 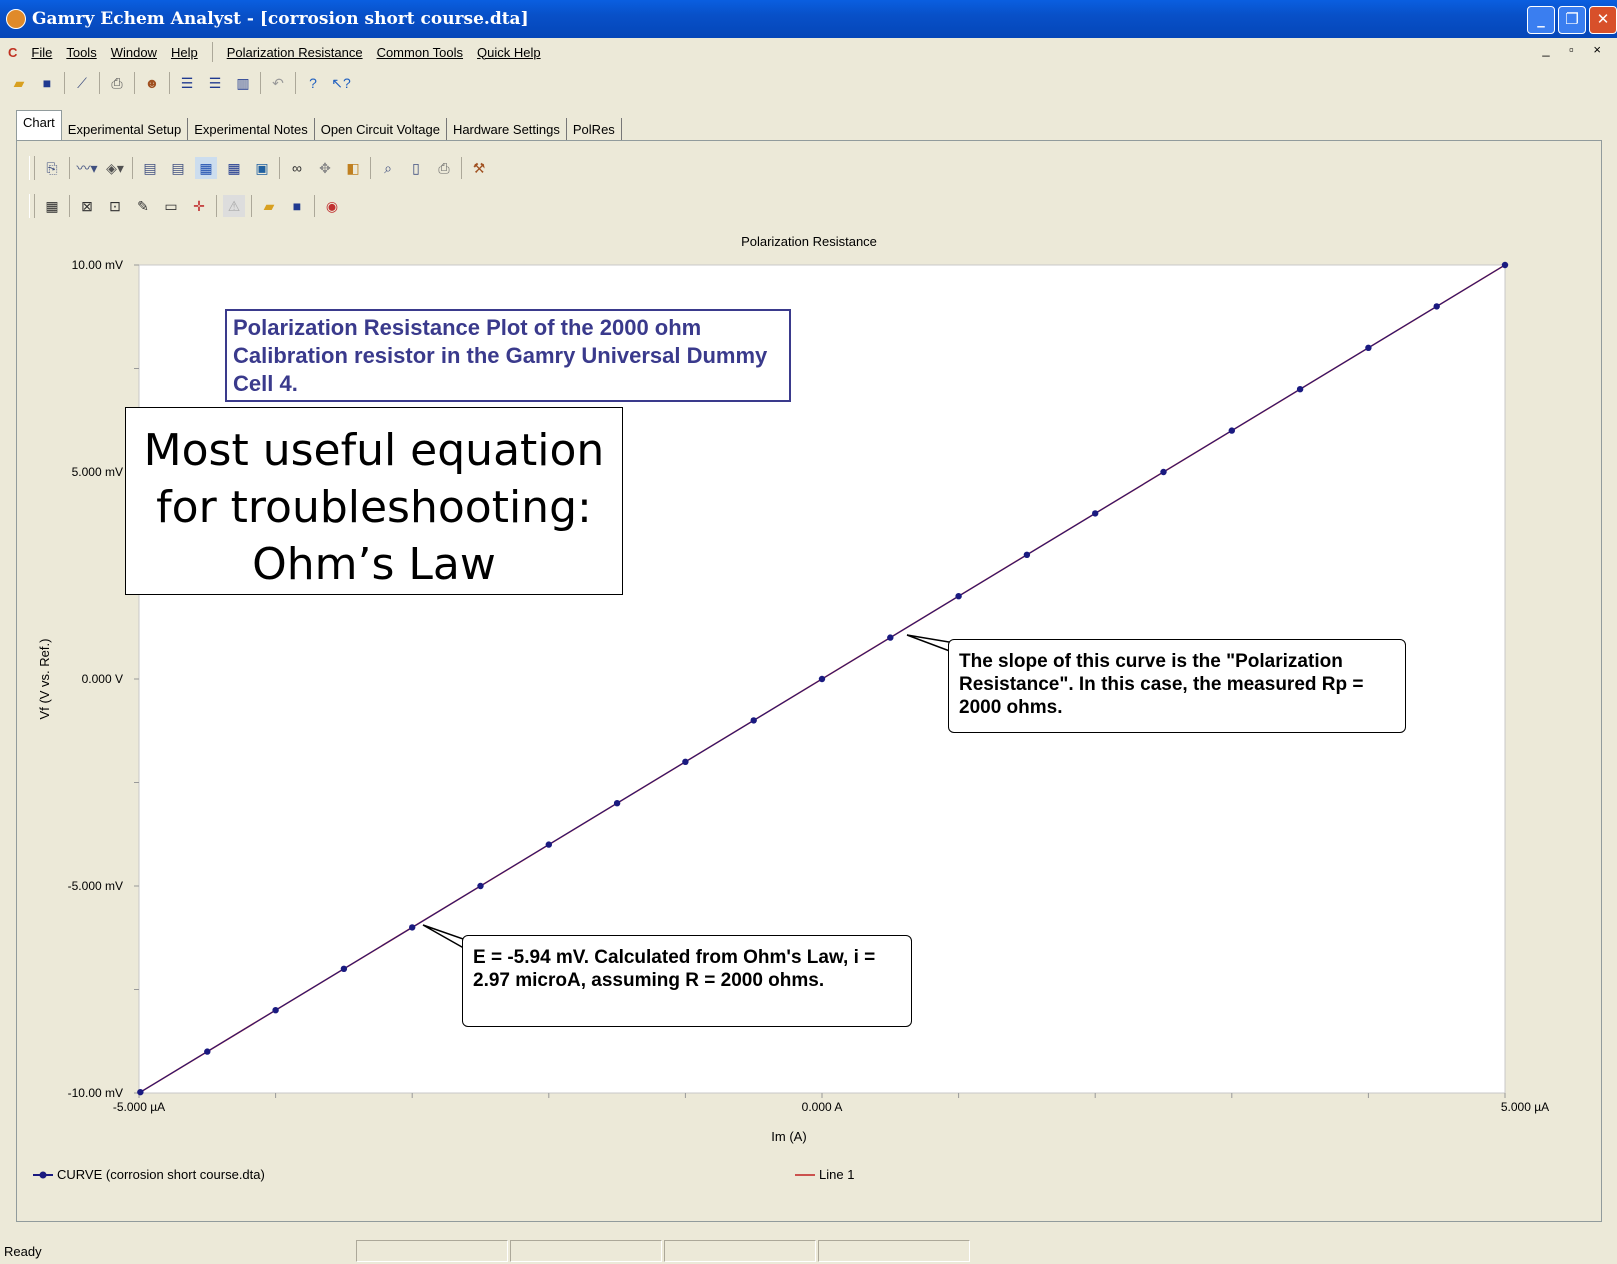 What do you see at coordinates (150, 168) in the screenshot?
I see `page-icon: ▤` at bounding box center [150, 168].